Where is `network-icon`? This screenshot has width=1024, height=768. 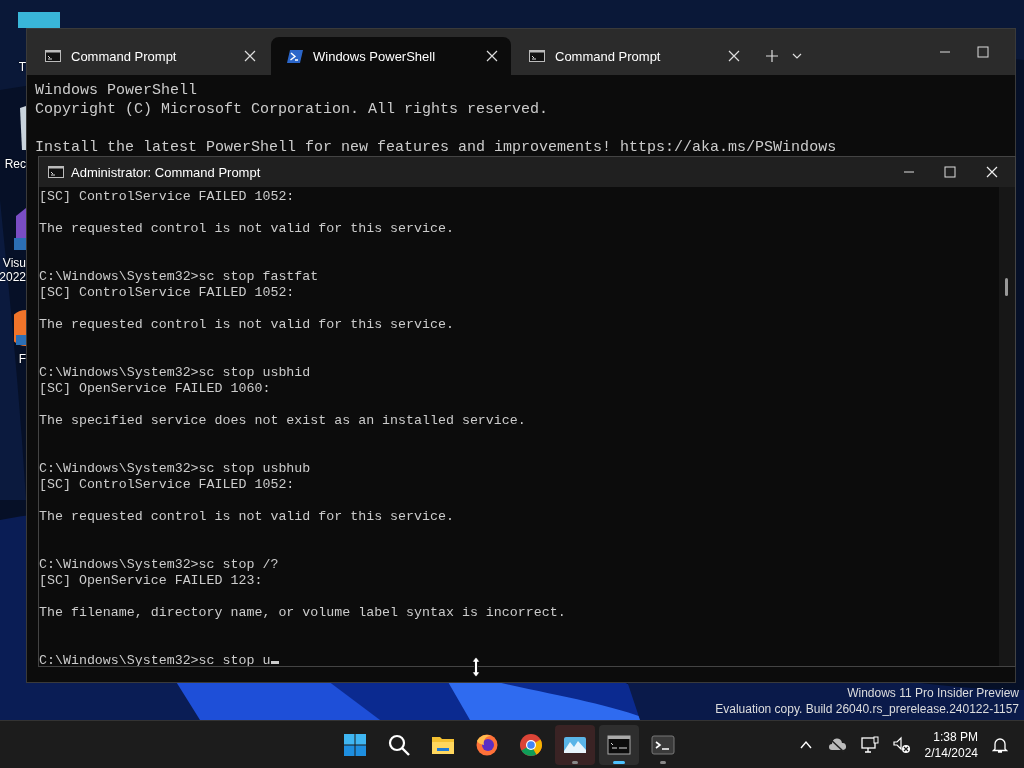
network-icon is located at coordinates (869, 744).